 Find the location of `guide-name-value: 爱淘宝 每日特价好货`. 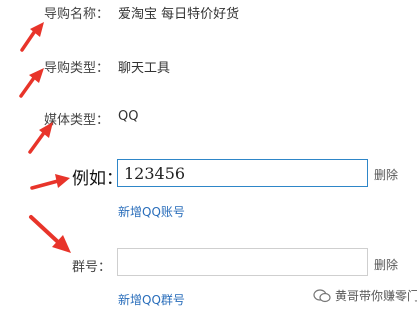

guide-name-value: 爱淘宝 每日特价好货 is located at coordinates (179, 14).